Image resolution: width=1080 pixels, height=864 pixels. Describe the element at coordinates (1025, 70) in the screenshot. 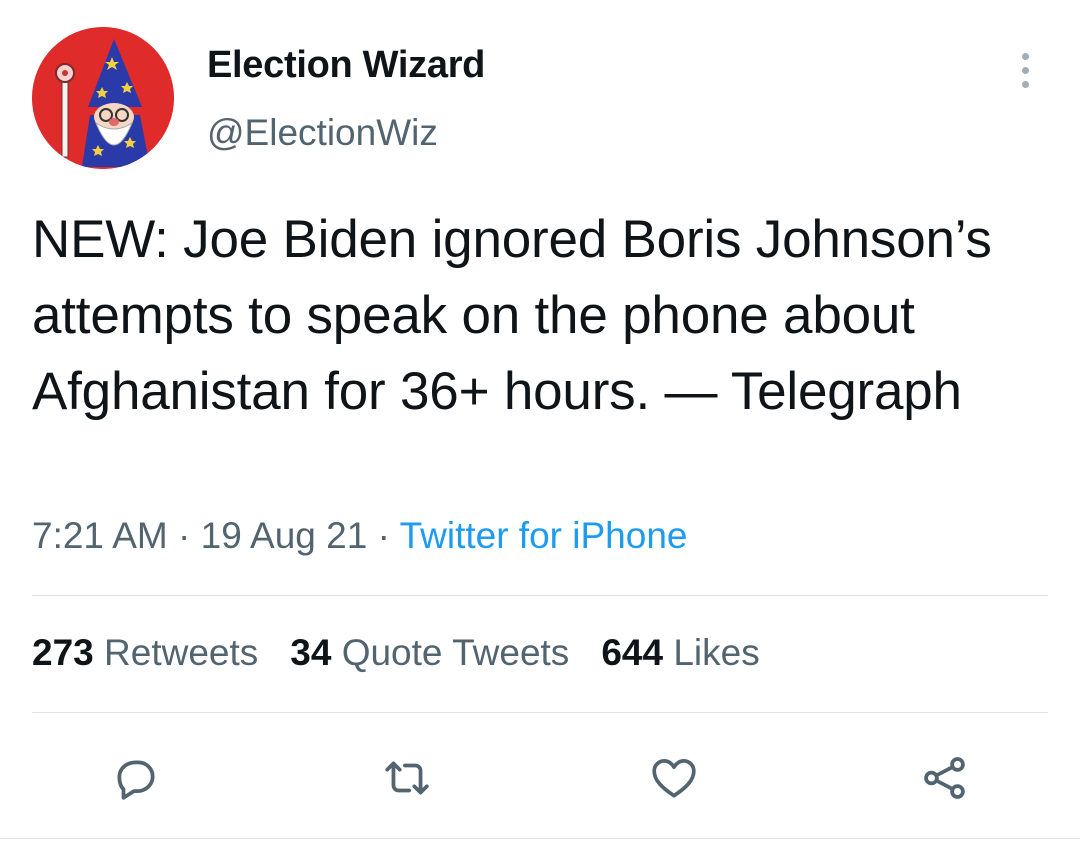

I see `more-options-button` at that location.